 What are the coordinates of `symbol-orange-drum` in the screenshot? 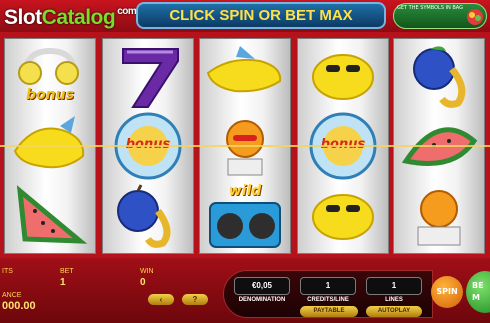 It's located at (439, 216).